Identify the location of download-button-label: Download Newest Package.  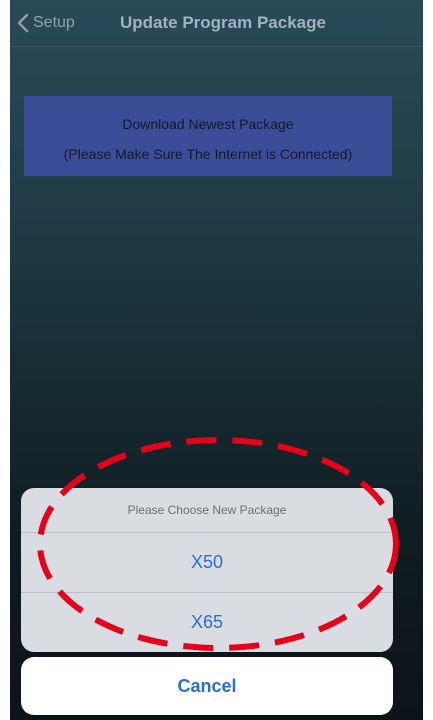
(208, 124).